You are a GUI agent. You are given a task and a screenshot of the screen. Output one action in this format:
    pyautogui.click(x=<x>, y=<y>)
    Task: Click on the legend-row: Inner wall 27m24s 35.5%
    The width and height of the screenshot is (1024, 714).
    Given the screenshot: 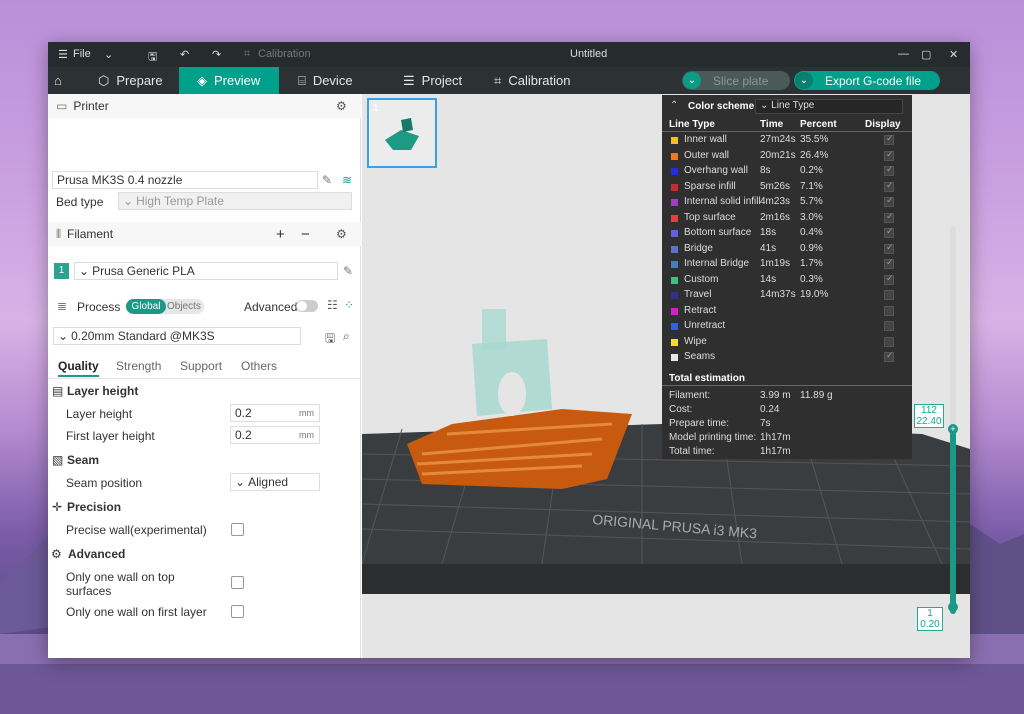 What is the action you would take?
    pyautogui.click(x=787, y=140)
    